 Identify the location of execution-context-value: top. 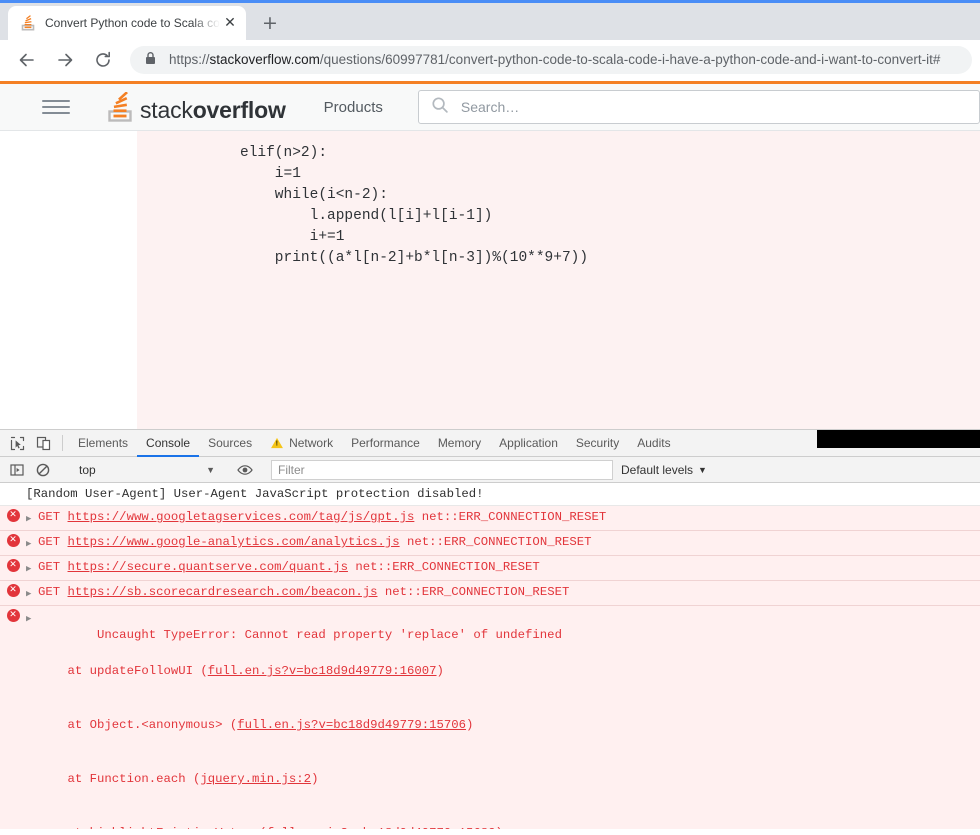
(87, 469).